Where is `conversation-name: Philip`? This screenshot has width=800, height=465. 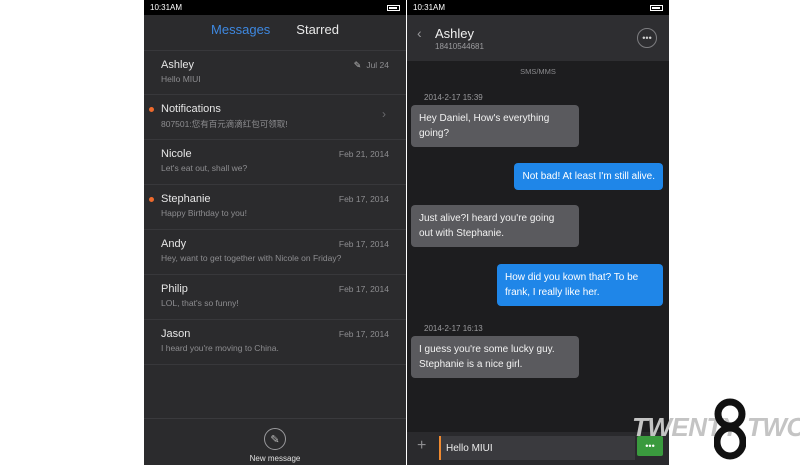
conversation-name: Philip is located at coordinates (174, 289).